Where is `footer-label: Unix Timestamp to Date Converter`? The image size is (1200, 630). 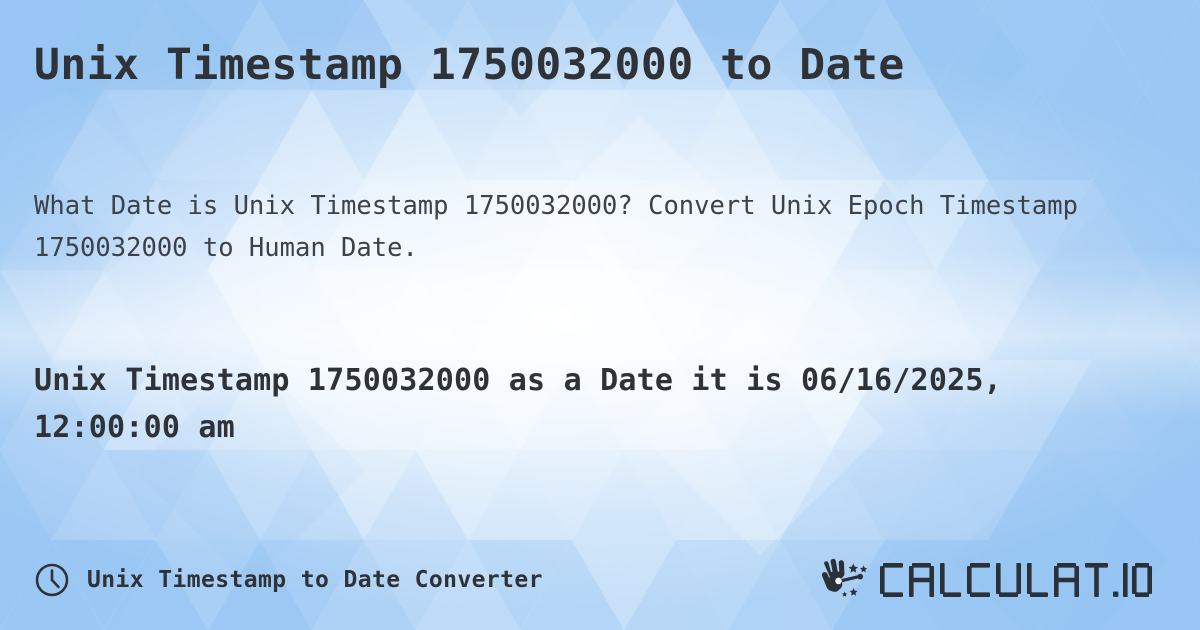
footer-label: Unix Timestamp to Date Converter is located at coordinates (315, 580).